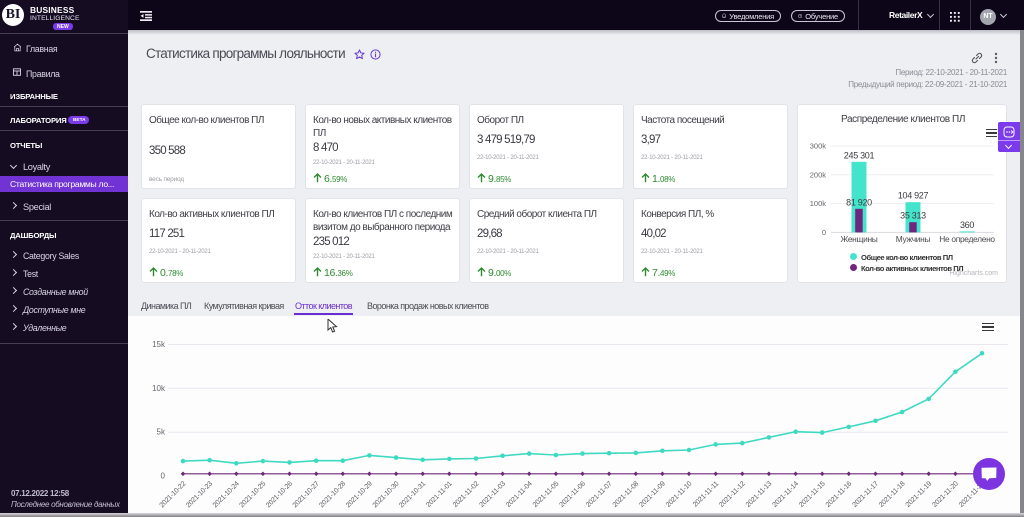  What do you see at coordinates (706, 494) in the screenshot?
I see `svg-text: 2021-11-11` at bounding box center [706, 494].